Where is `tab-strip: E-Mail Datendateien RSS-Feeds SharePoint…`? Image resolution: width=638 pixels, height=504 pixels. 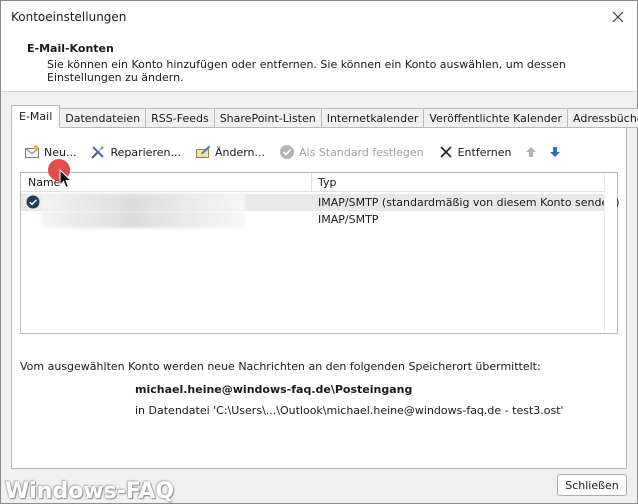
tab-strip: E-Mail Datendateien RSS-Feeds SharePoint… is located at coordinates (324, 116).